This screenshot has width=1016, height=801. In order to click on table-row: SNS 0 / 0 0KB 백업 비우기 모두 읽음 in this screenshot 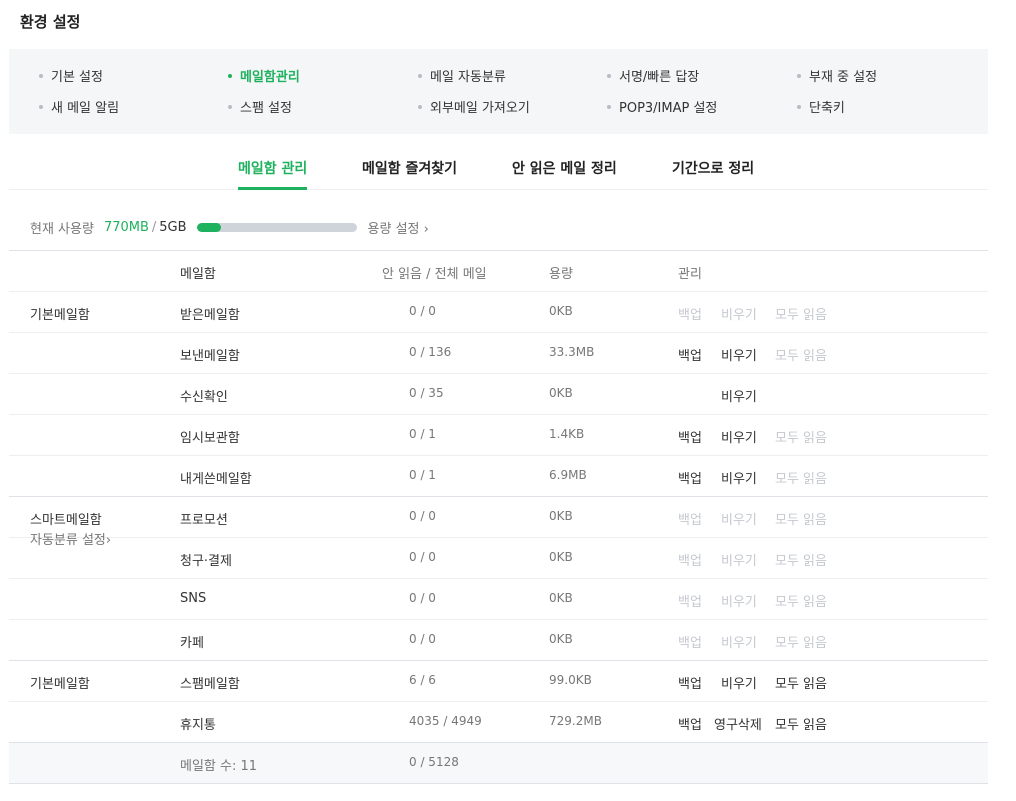, I will do `click(498, 599)`.